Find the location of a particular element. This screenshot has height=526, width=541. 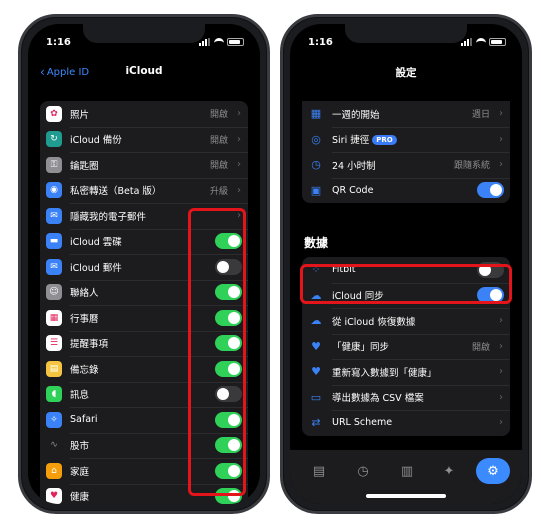

settings-row: ▬ iCloud 雲碟 is located at coordinates (144, 241).